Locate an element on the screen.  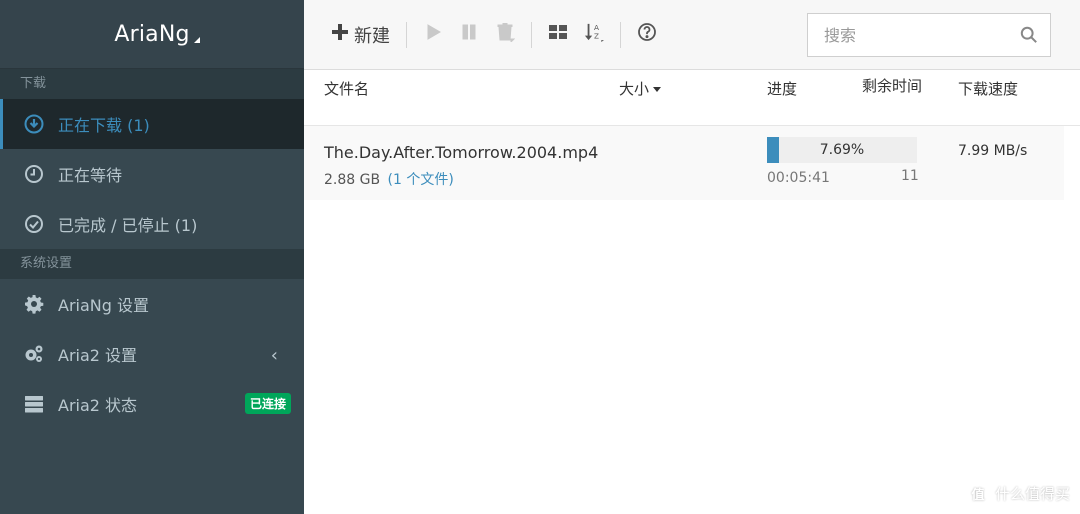
pause-button is located at coordinates (469, 35).